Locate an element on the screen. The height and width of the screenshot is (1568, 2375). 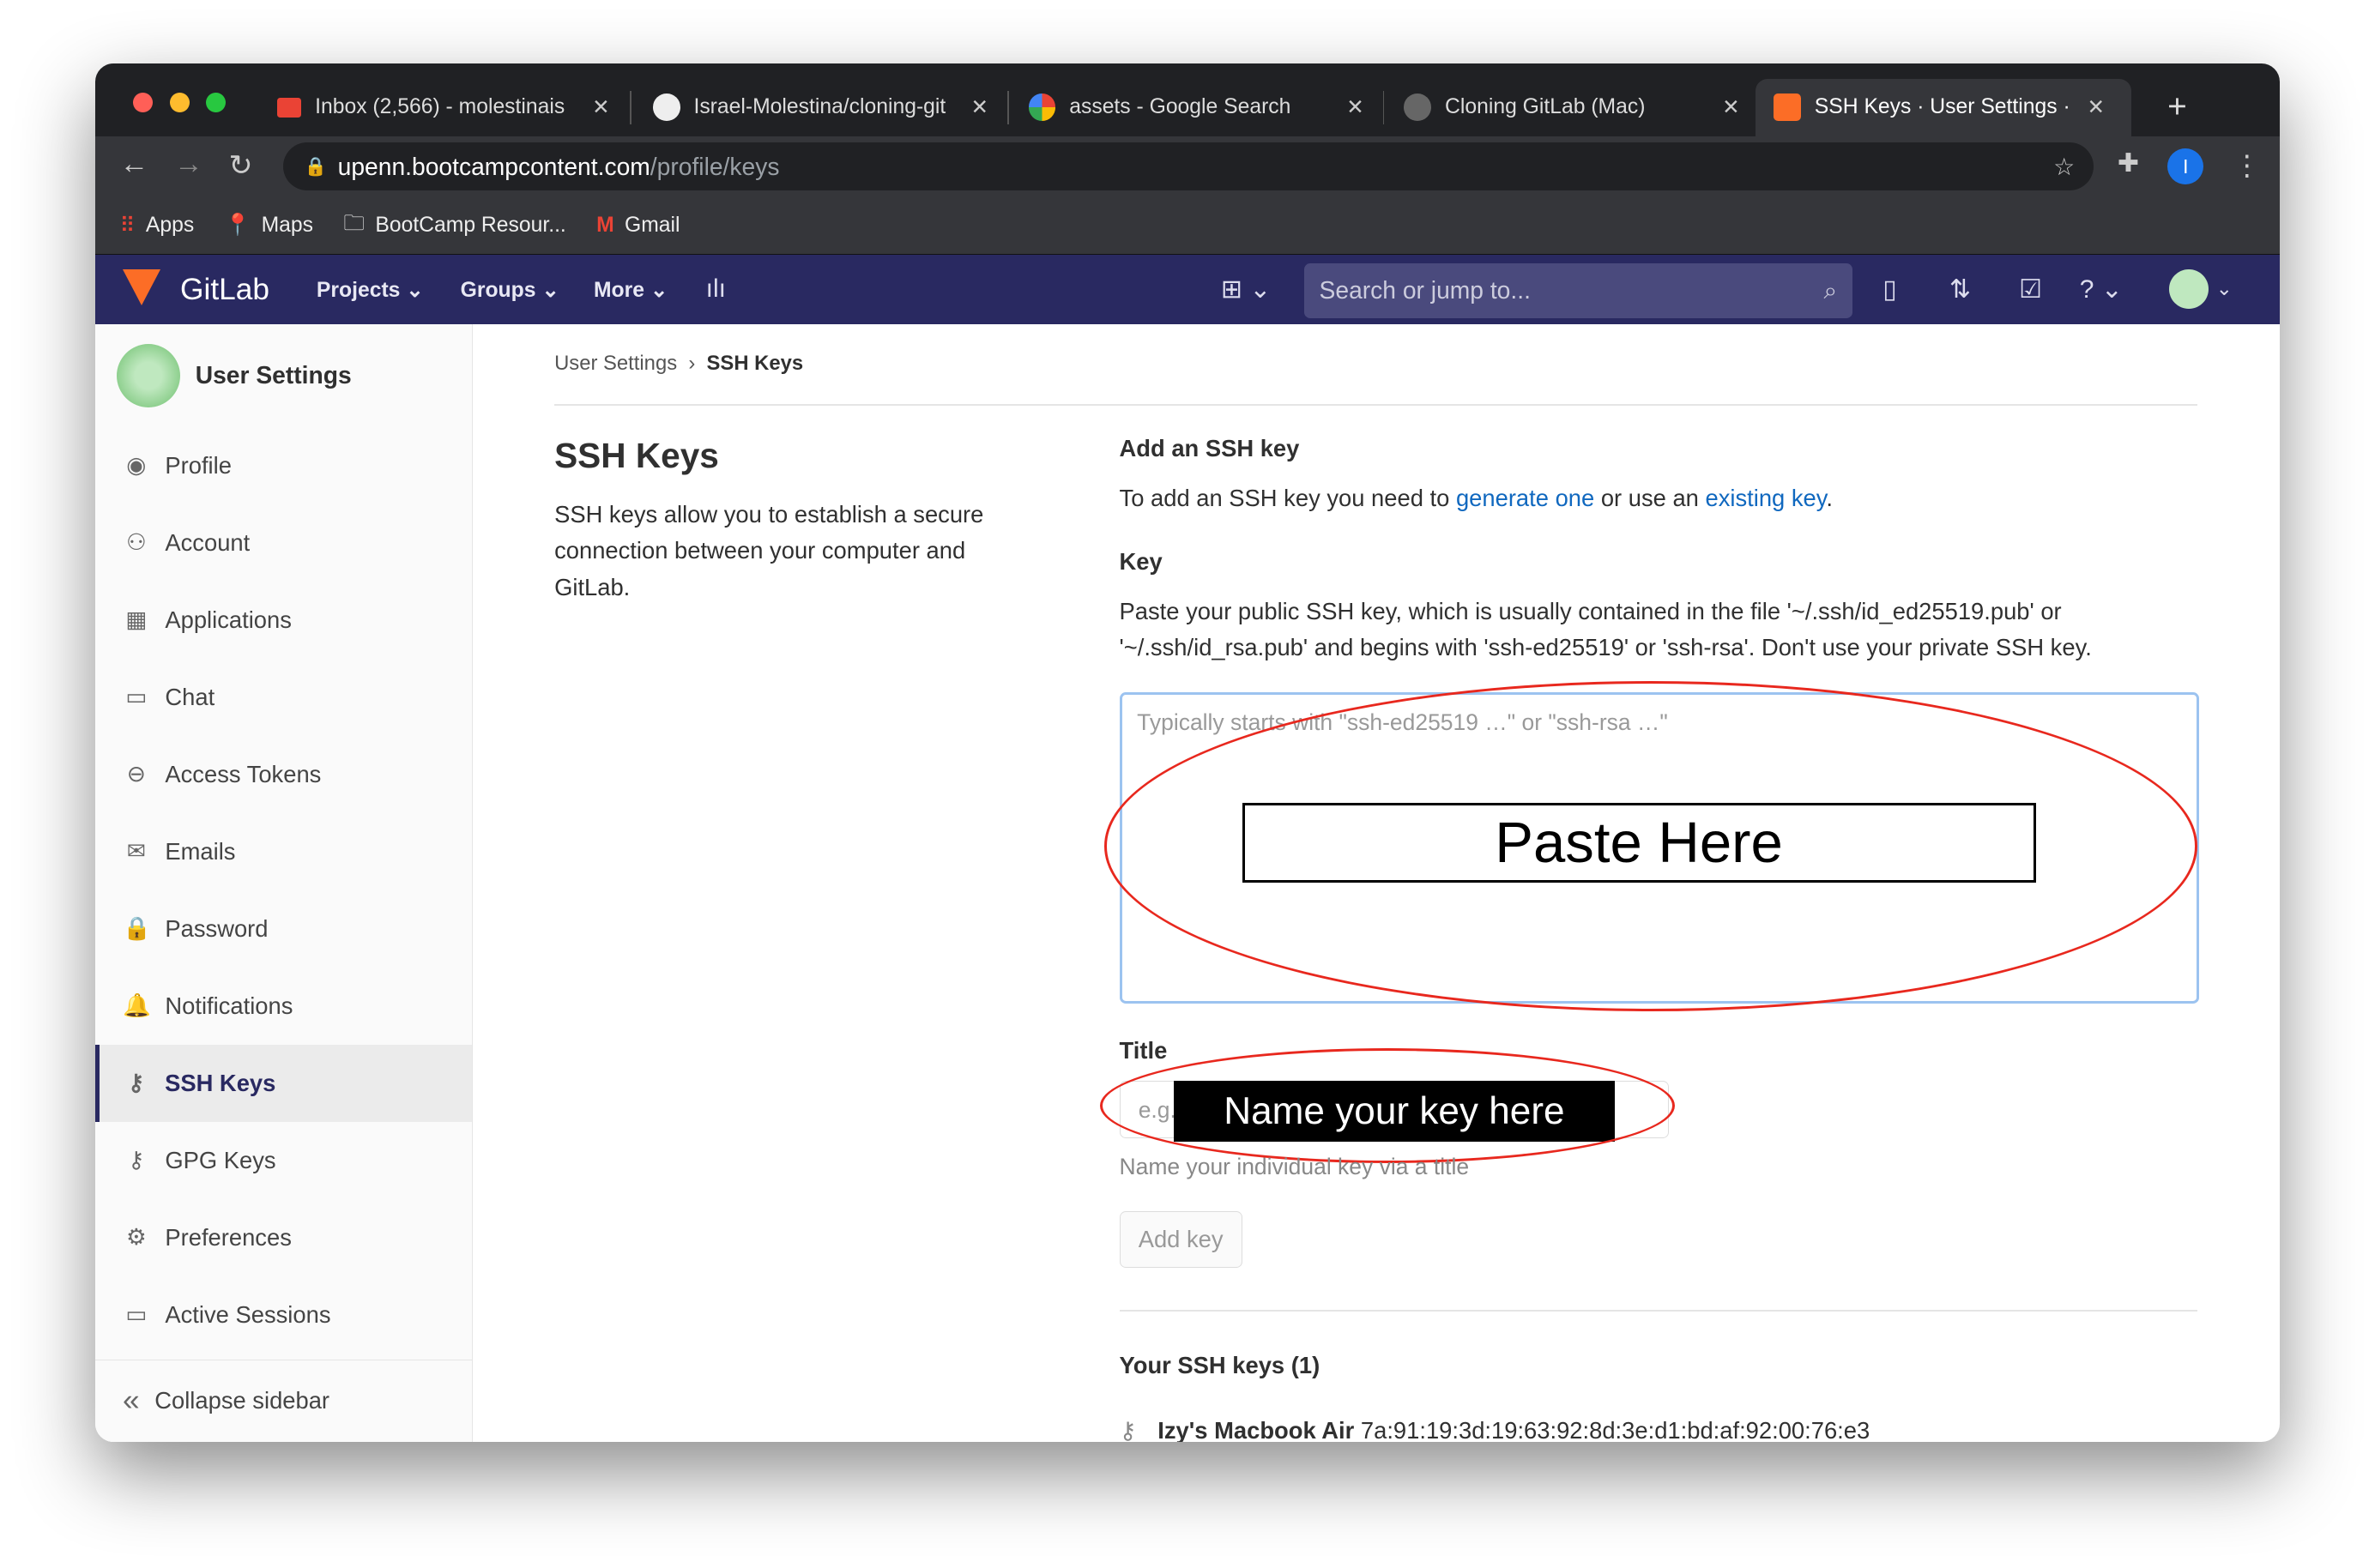
collapse-sidebar-button: «Collapse sidebar is located at coordinates (283, 1400).